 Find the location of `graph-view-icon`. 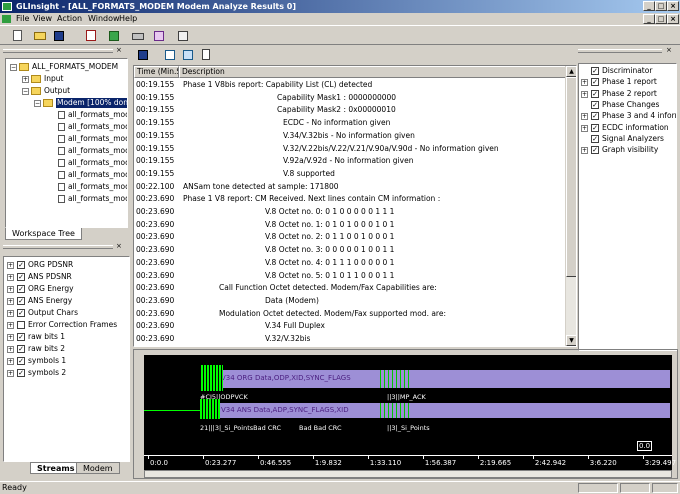

graph-view-icon is located at coordinates (170, 55).